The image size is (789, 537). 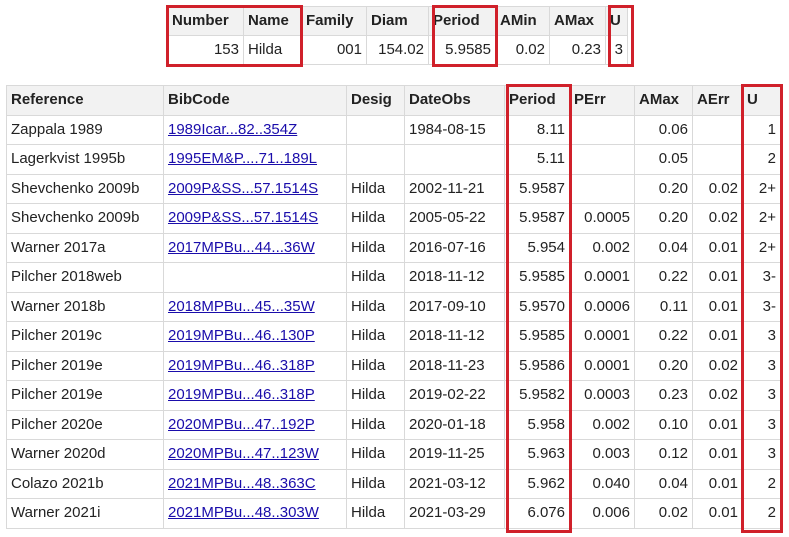 What do you see at coordinates (663, 454) in the screenshot?
I see `cell-amax: 0.12` at bounding box center [663, 454].